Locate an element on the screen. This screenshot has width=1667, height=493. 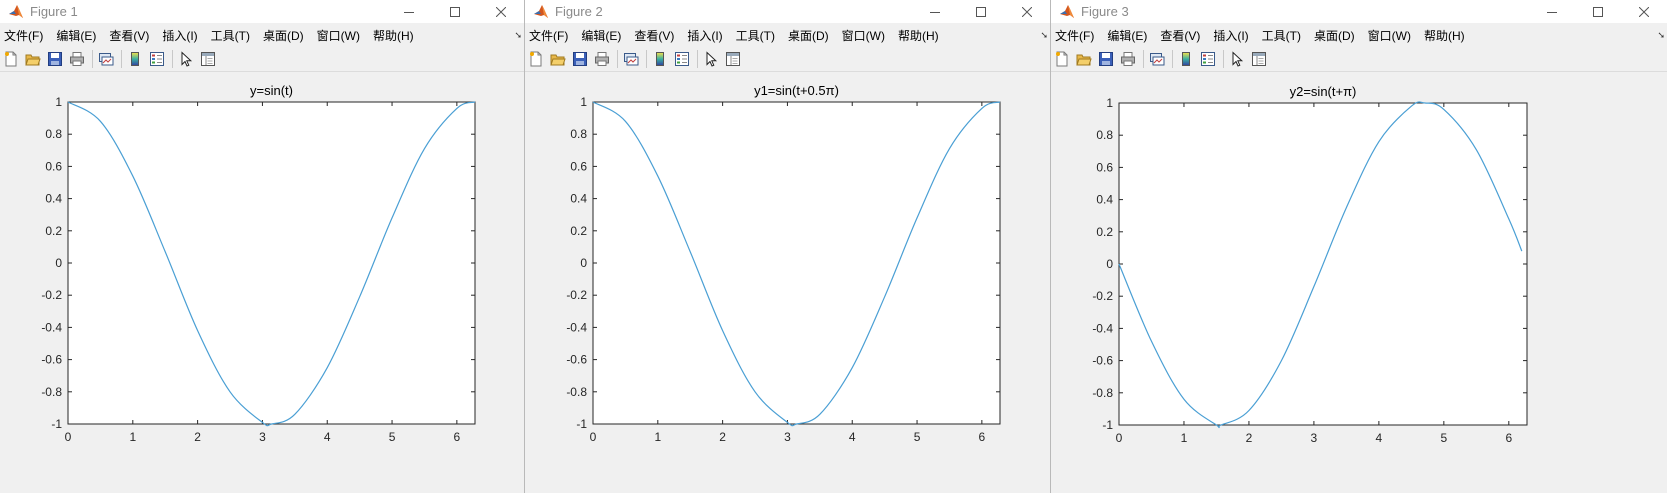
open-folder-icon is located at coordinates (1084, 59).